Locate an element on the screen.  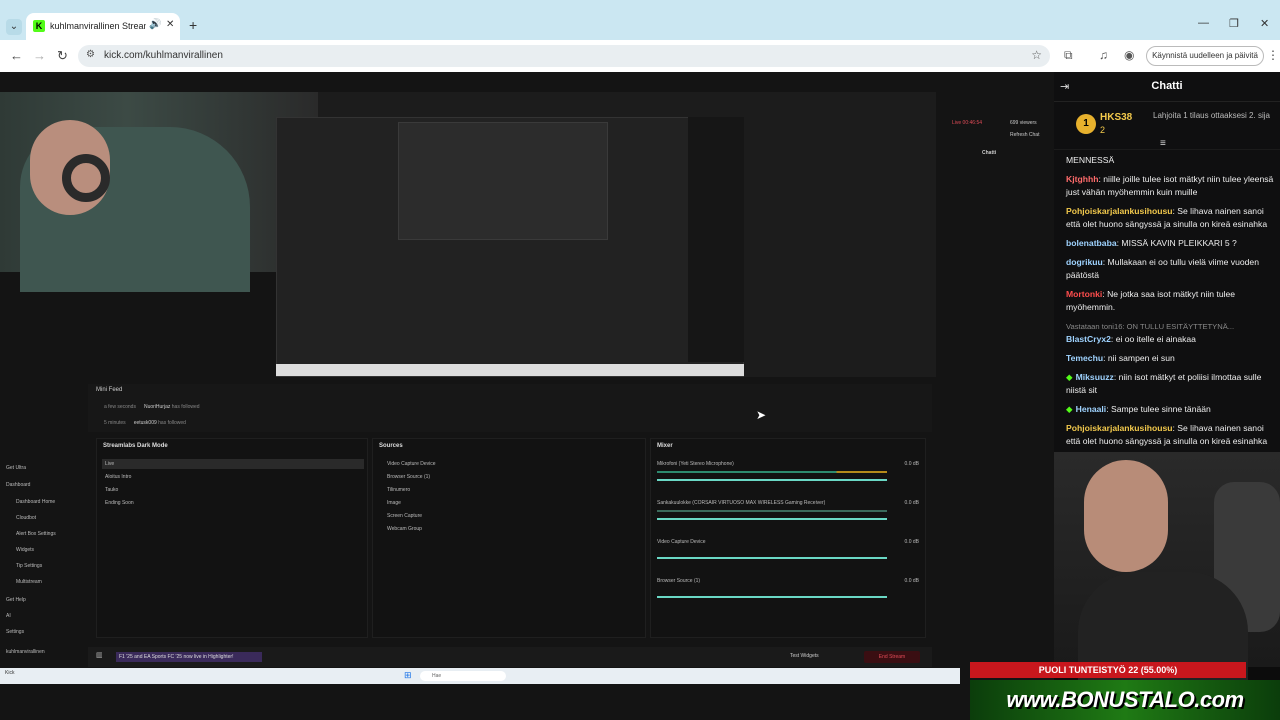
close-tab-icon: ✕ is located at coordinates (170, 24).